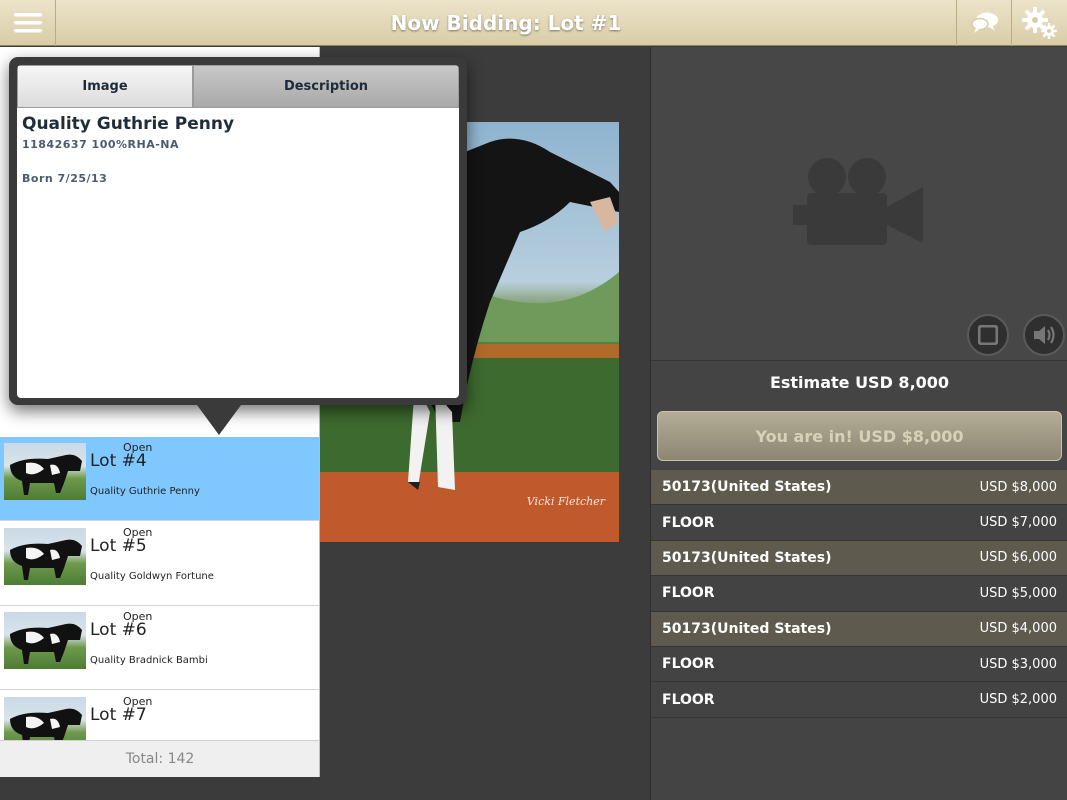 The width and height of the screenshot is (1067, 800). I want to click on bid-row: 50173(United States) USD $6,000, so click(859, 558).